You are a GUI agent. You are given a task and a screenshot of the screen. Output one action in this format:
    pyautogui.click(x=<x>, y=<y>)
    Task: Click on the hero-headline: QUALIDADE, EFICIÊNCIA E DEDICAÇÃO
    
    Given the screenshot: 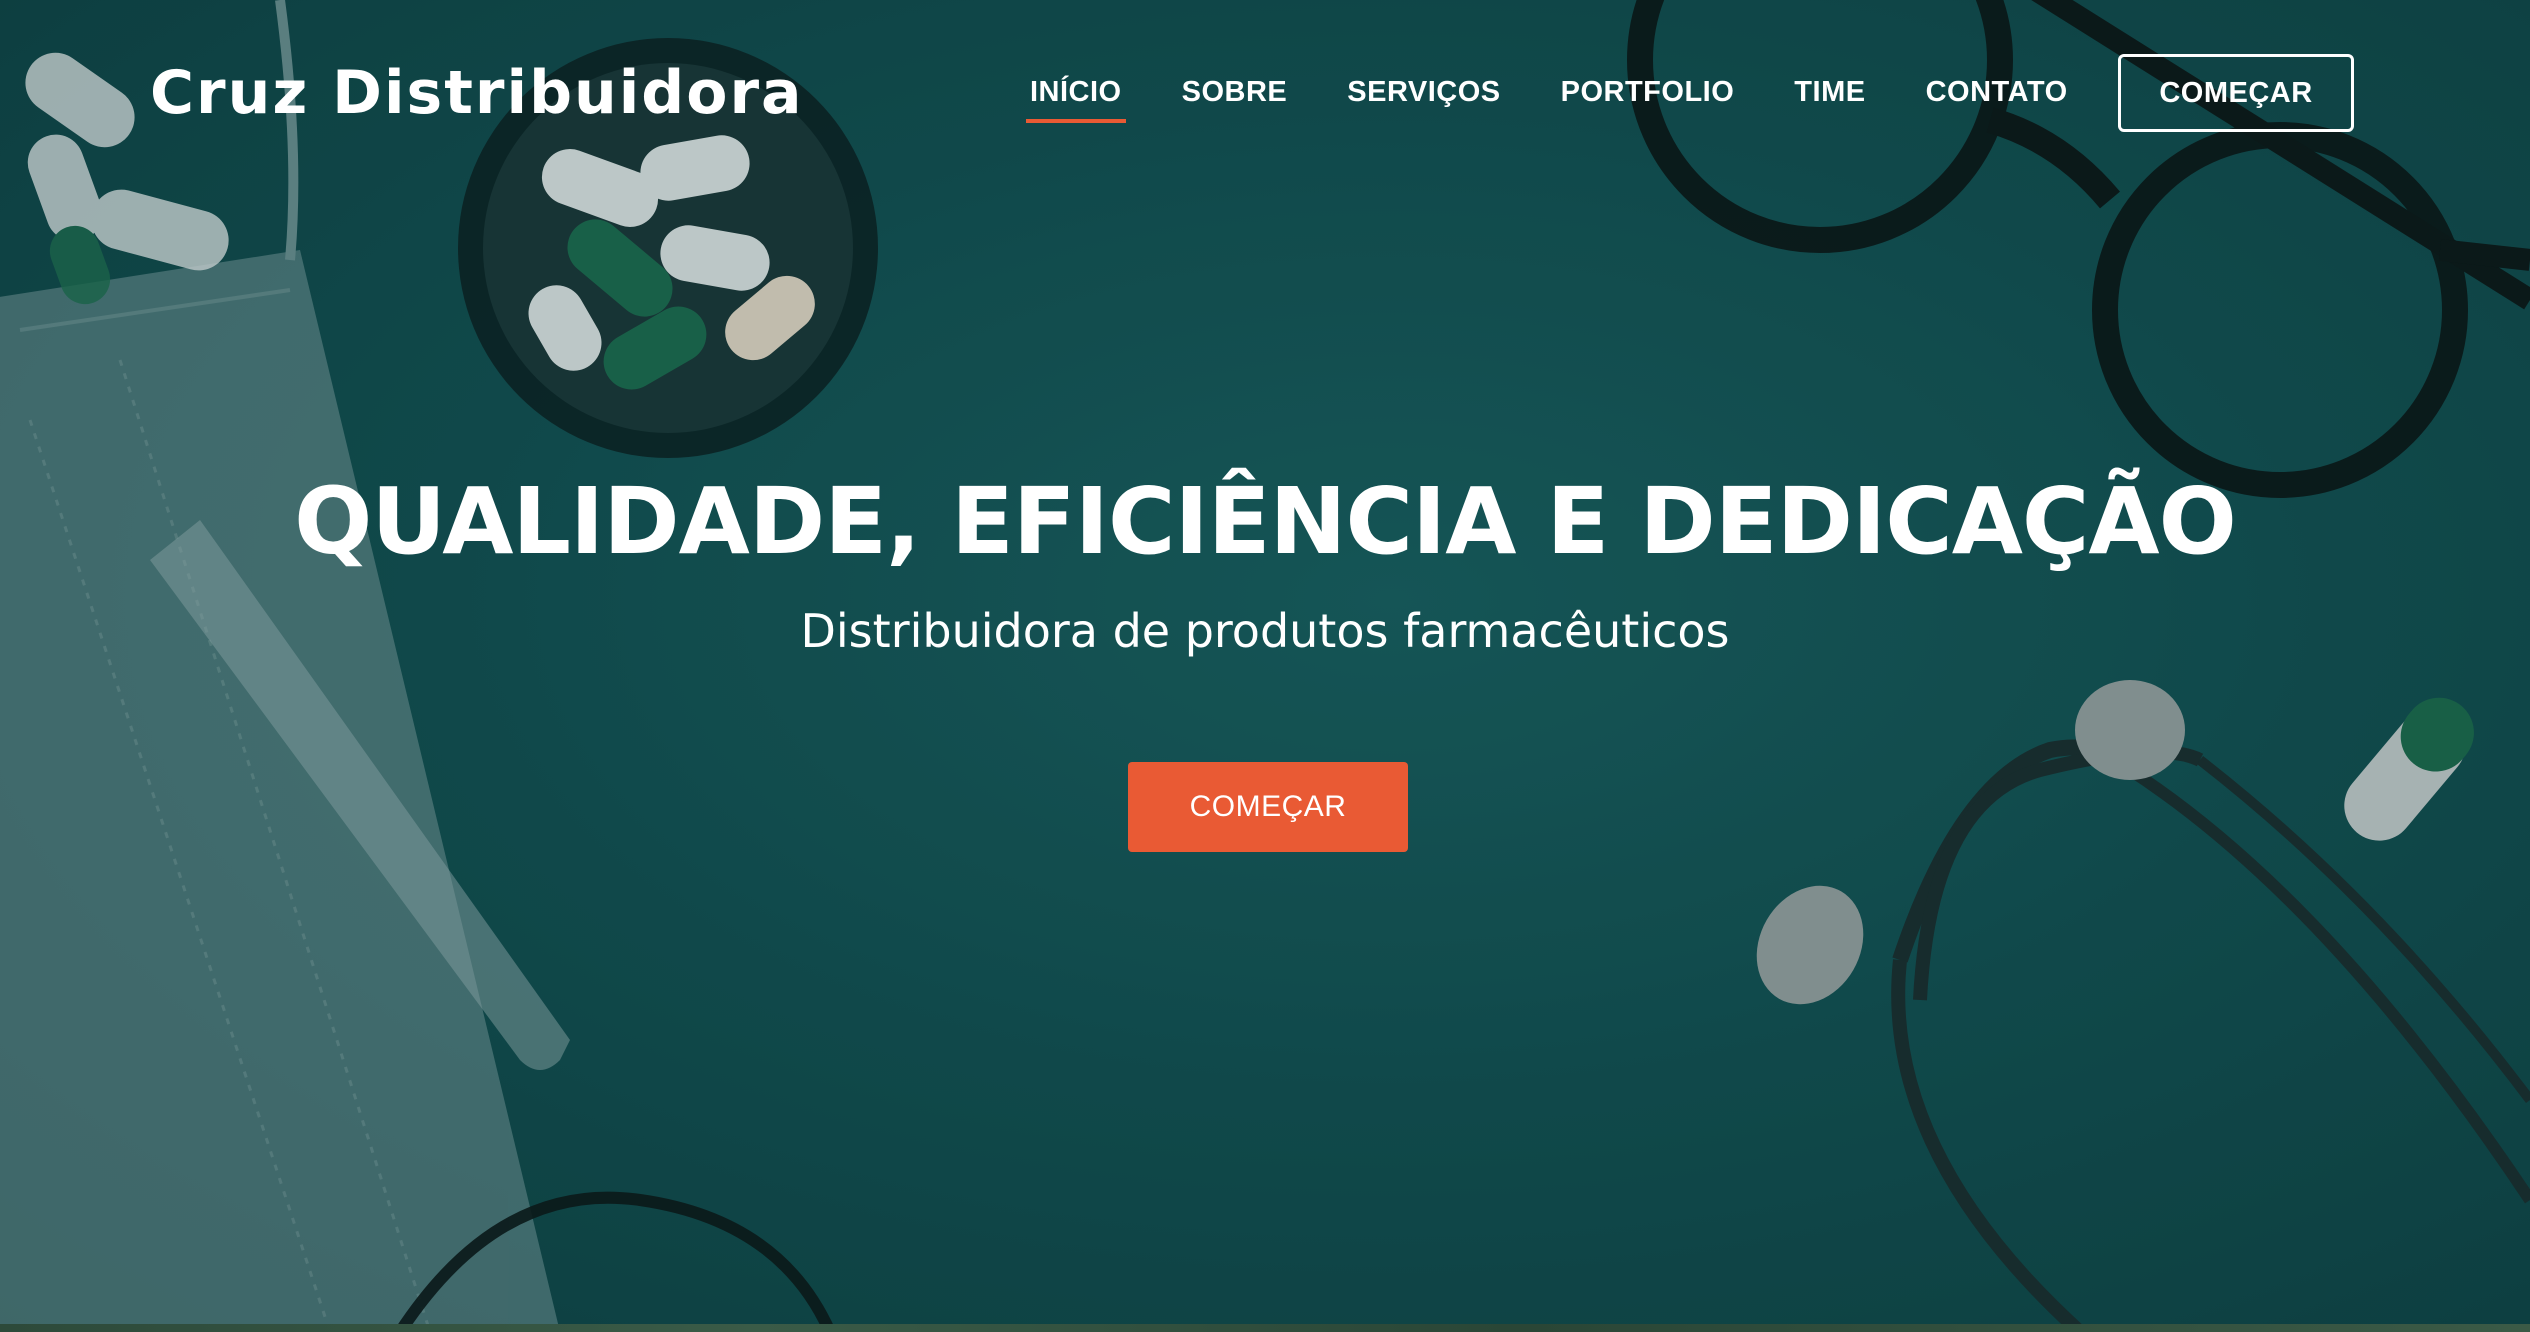 What is the action you would take?
    pyautogui.click(x=1265, y=521)
    